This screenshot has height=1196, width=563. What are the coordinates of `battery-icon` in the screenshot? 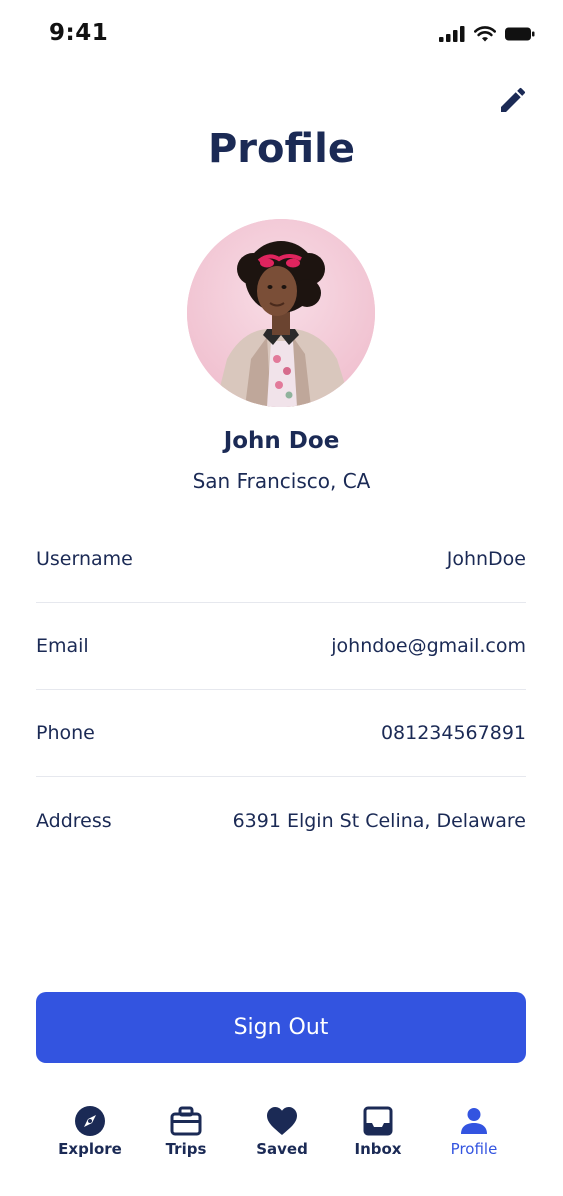 It's located at (520, 34).